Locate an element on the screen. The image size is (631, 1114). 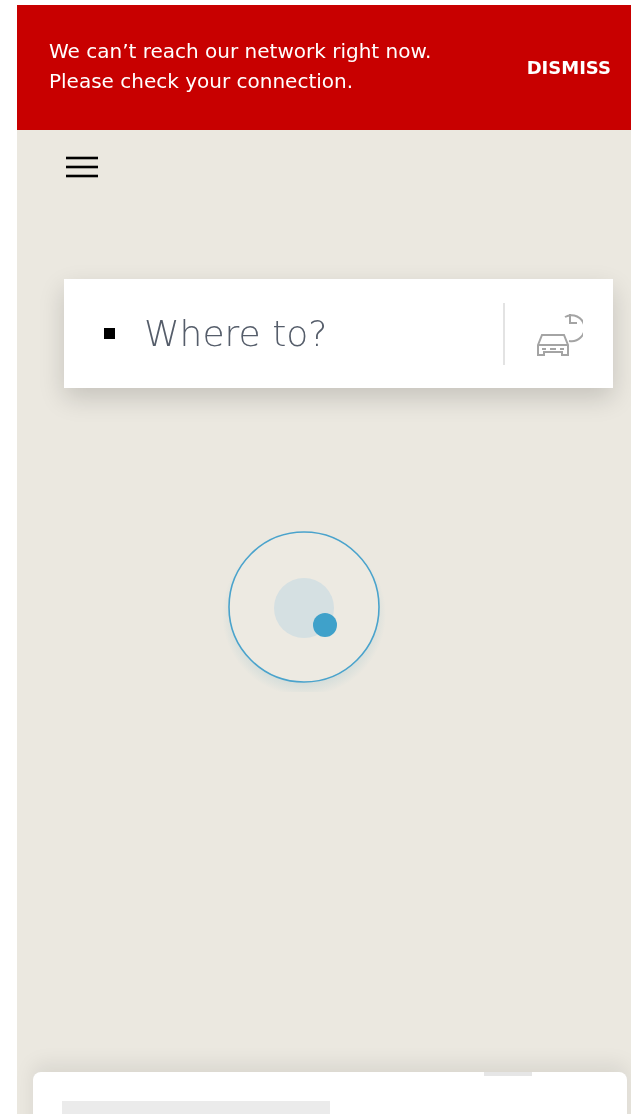
network-error-message: We can’t reach our network right now. Please check your connection. is located at coordinates (240, 66).